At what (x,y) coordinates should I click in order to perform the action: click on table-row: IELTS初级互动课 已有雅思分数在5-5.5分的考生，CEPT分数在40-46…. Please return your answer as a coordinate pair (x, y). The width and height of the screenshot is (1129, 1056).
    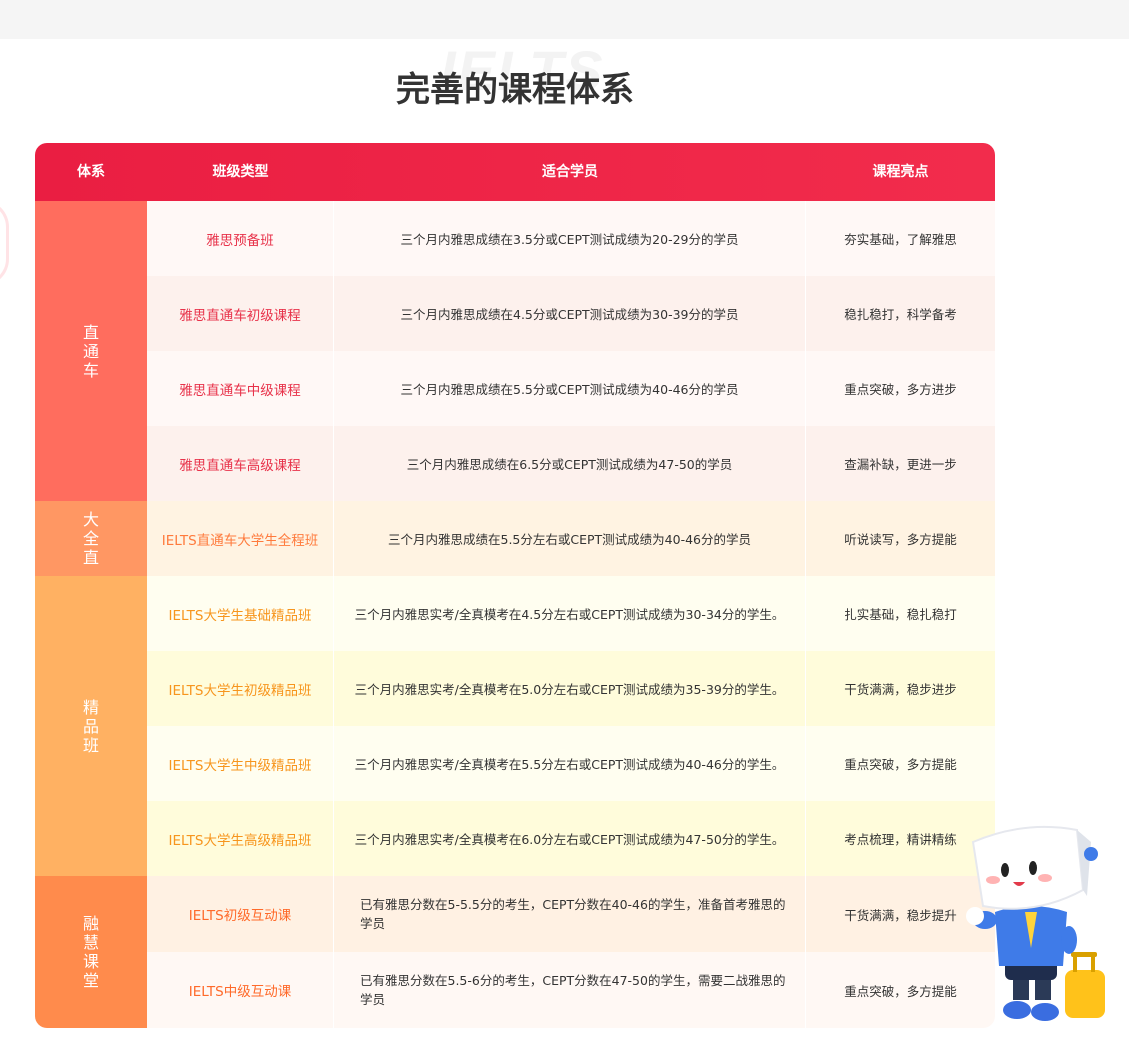
    Looking at the image, I should click on (571, 914).